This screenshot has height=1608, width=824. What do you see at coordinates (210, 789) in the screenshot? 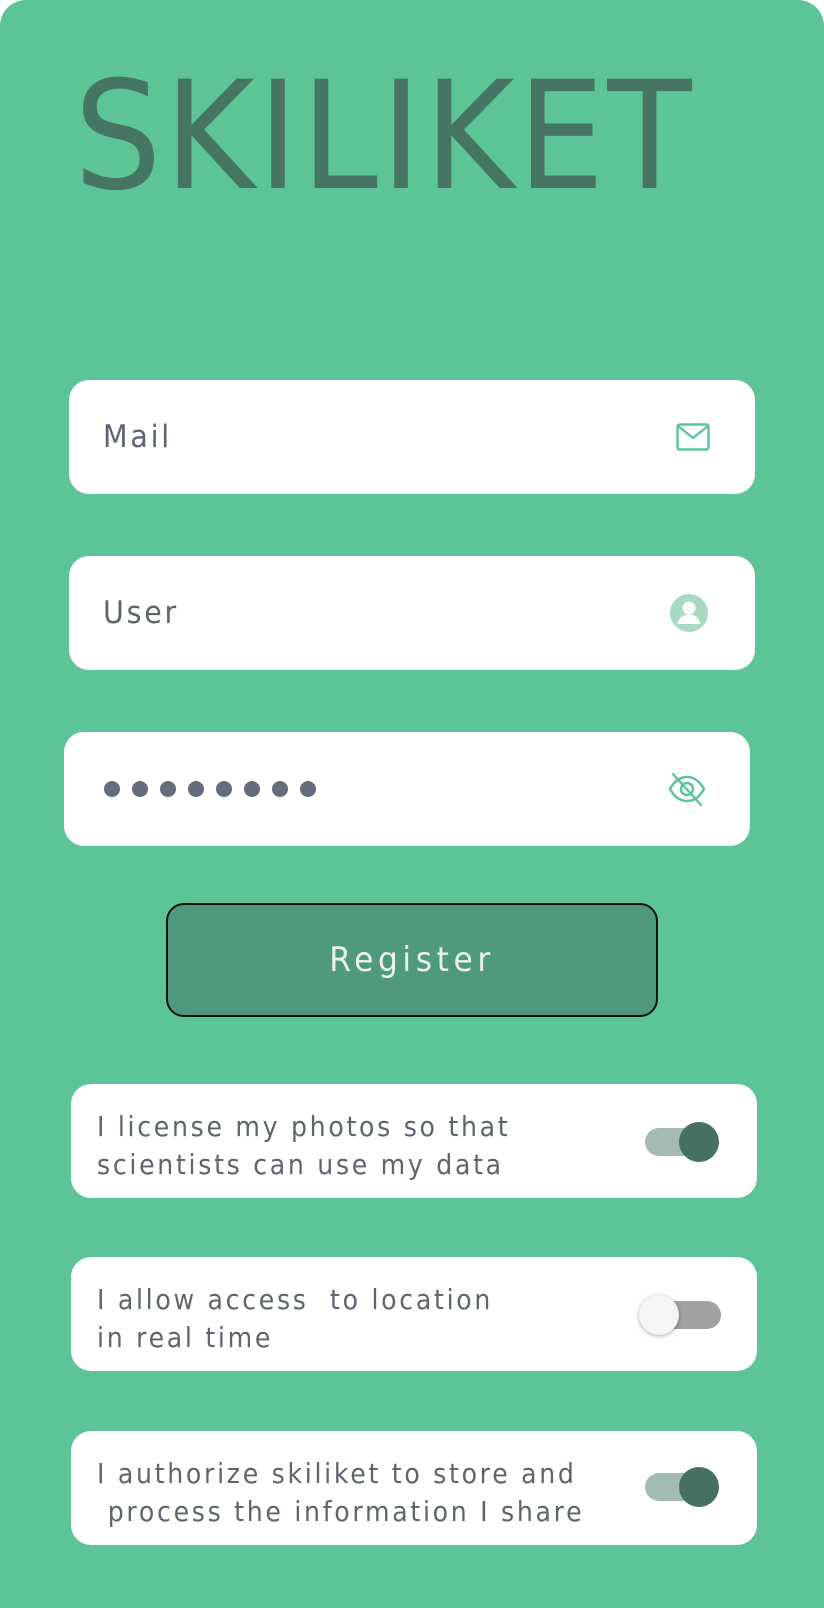
I see `password-masked-value` at bounding box center [210, 789].